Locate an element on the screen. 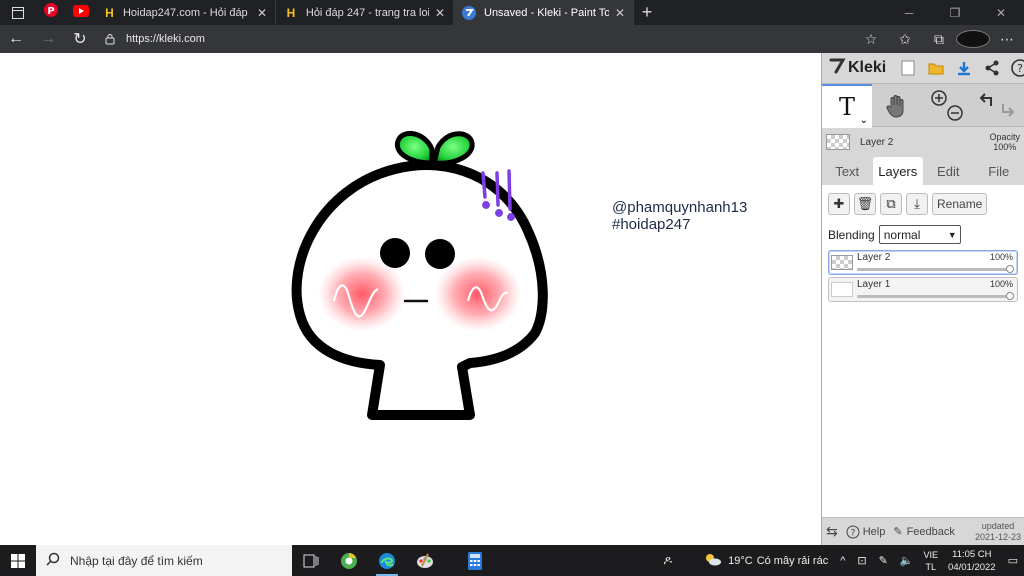 This screenshot has width=1024, height=576. pinterest-icon: P is located at coordinates (51, 12).